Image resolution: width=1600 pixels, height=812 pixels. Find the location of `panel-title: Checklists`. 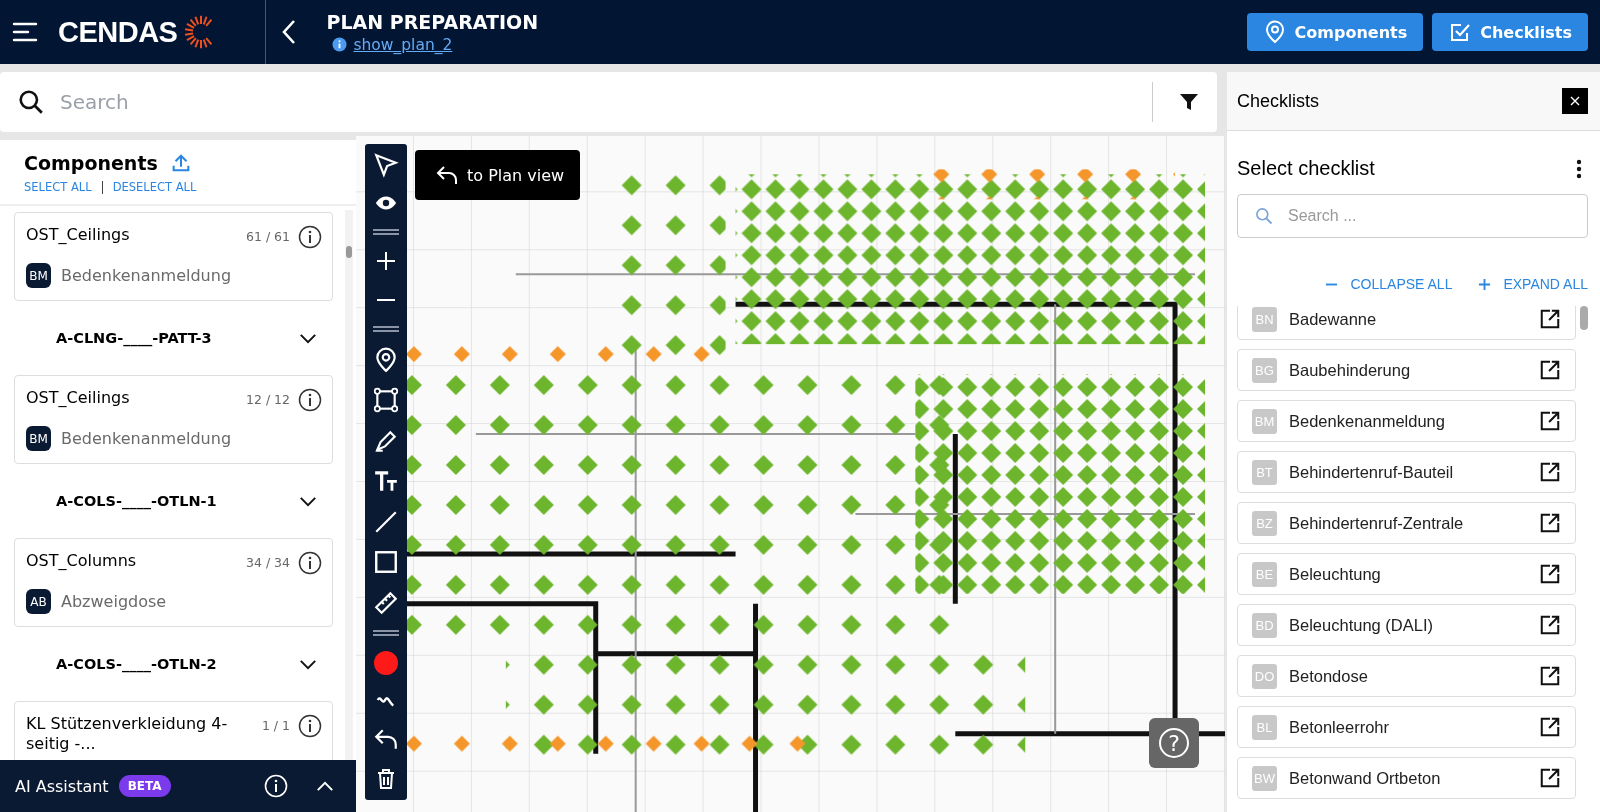

panel-title: Checklists is located at coordinates (1278, 101).